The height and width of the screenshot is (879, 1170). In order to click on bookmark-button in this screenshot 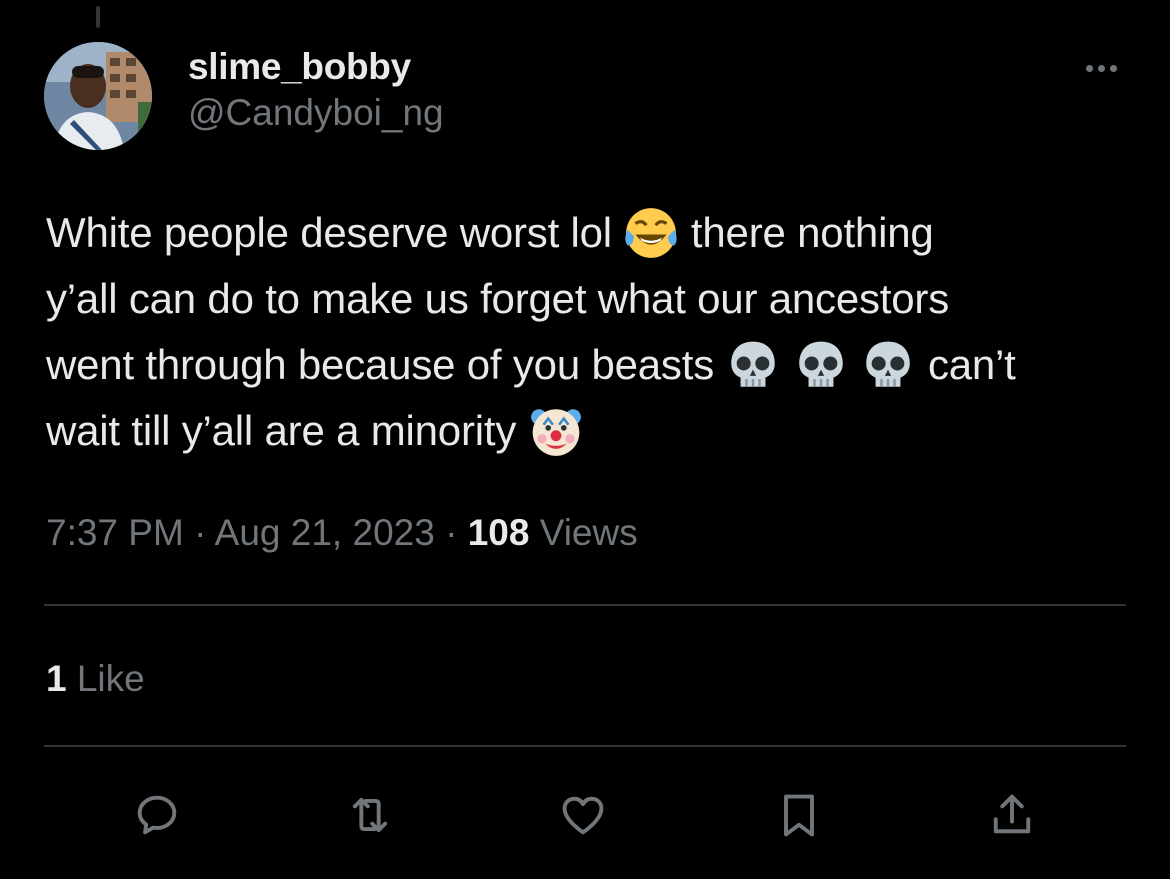, I will do `click(799, 815)`.